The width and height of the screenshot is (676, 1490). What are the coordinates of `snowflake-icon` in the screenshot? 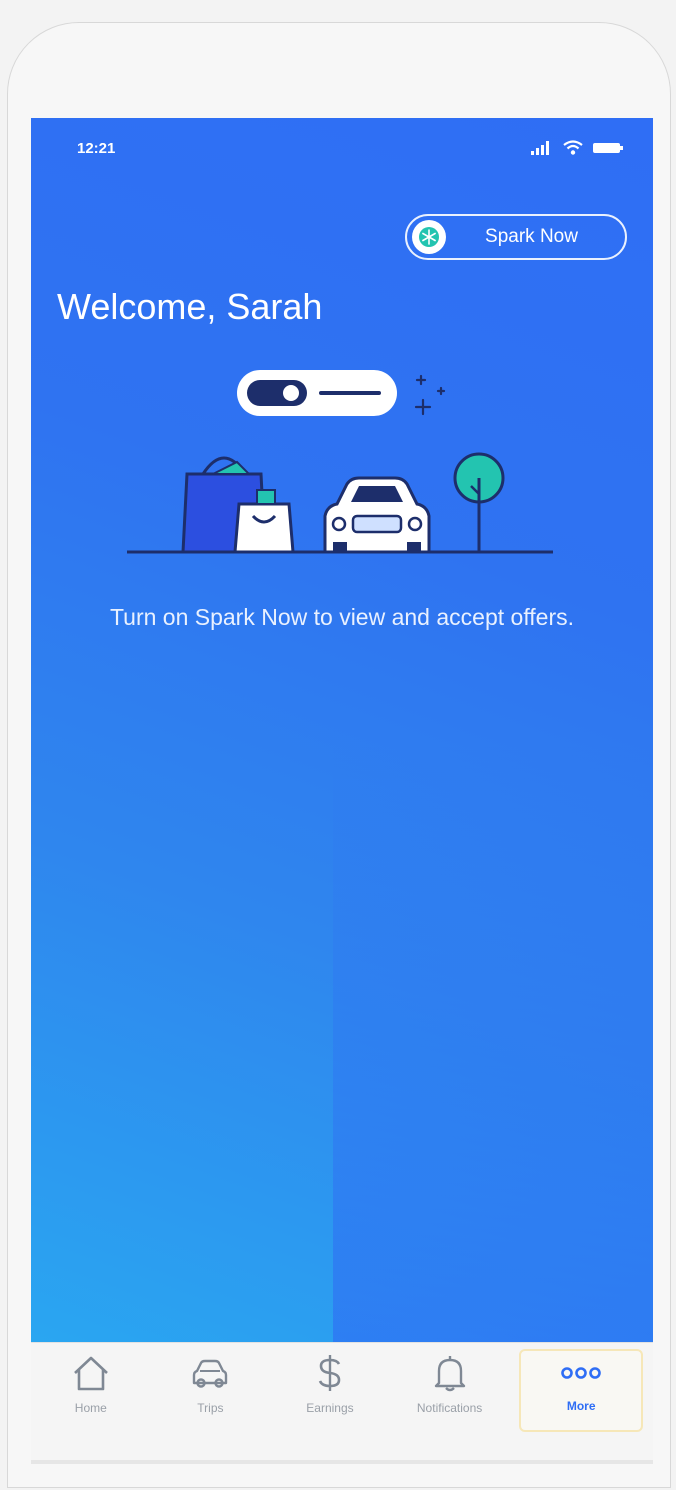 It's located at (429, 237).